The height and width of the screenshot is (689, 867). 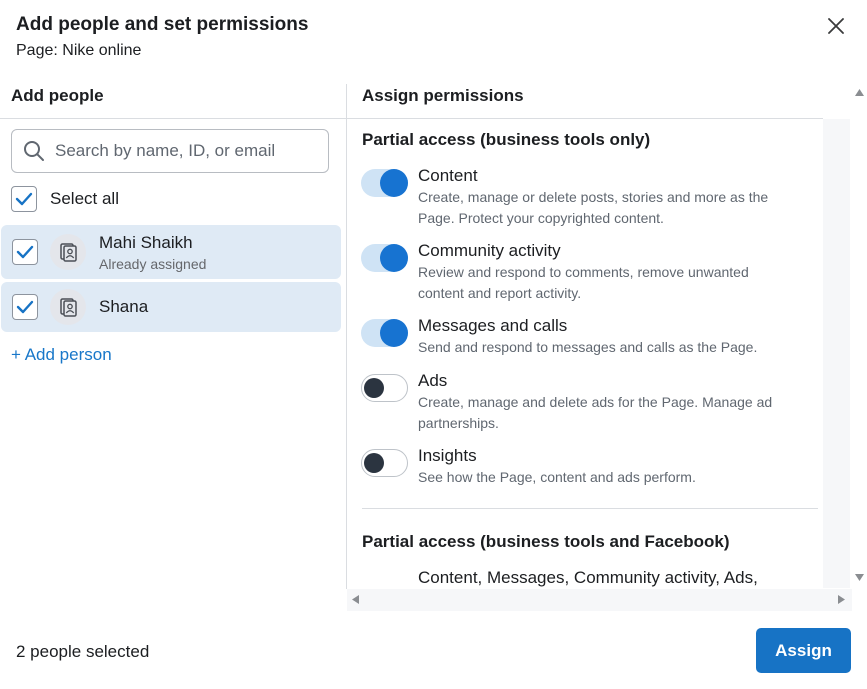 What do you see at coordinates (841, 599) in the screenshot?
I see `scroll-right-icon` at bounding box center [841, 599].